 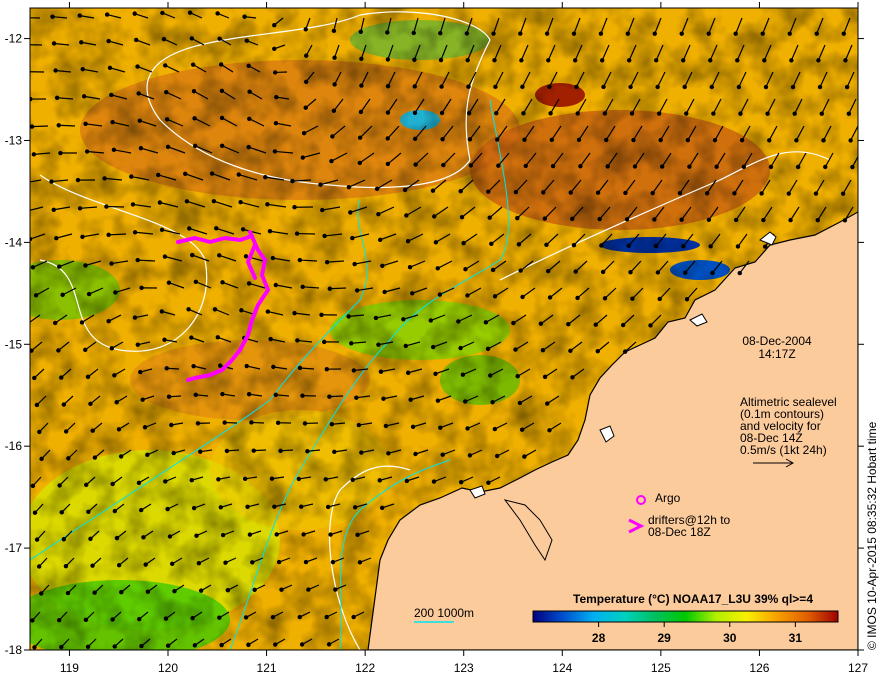 What do you see at coordinates (562, 668) in the screenshot?
I see `lon-tick-label: 124` at bounding box center [562, 668].